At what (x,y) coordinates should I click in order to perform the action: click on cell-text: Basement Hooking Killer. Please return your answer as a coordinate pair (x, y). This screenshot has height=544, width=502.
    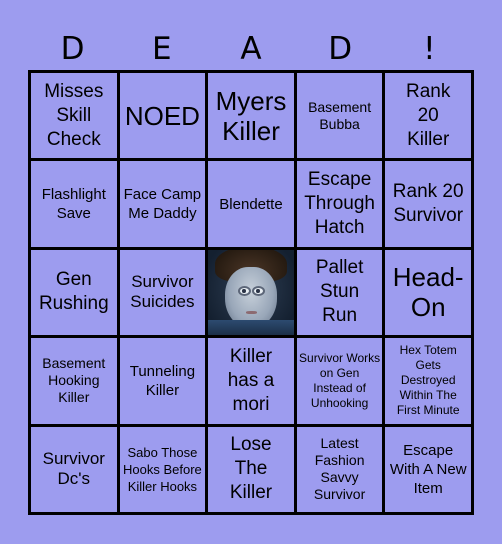
    Looking at the image, I should click on (74, 380).